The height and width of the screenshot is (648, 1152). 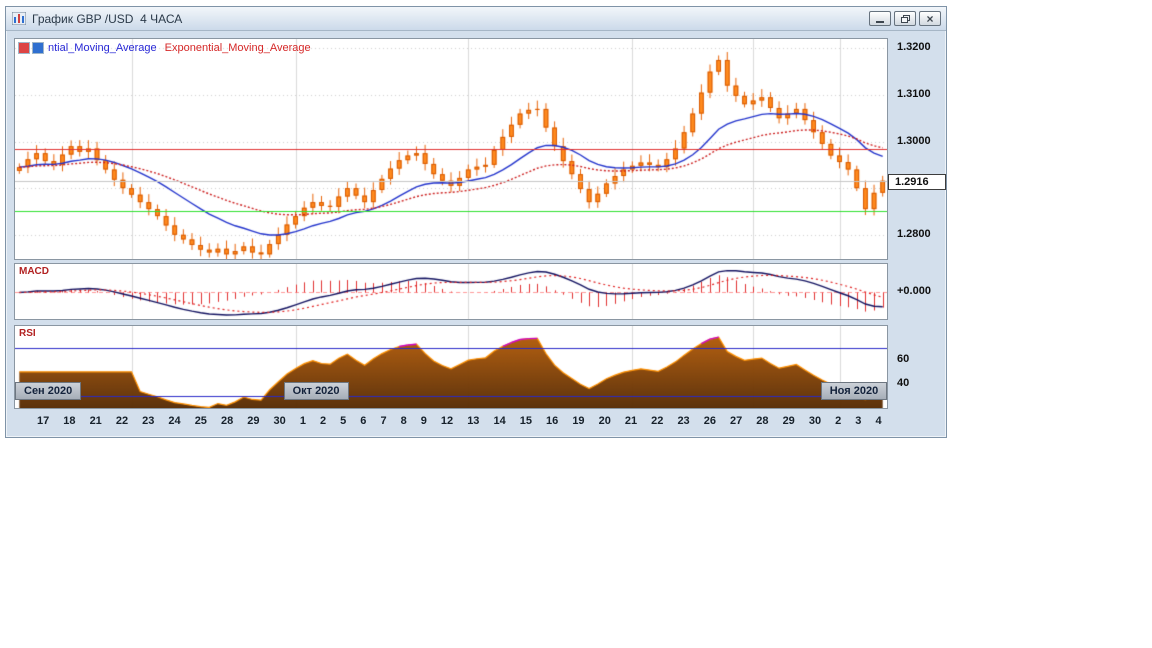 What do you see at coordinates (903, 358) in the screenshot?
I see `rsi-axis-label: 60` at bounding box center [903, 358].